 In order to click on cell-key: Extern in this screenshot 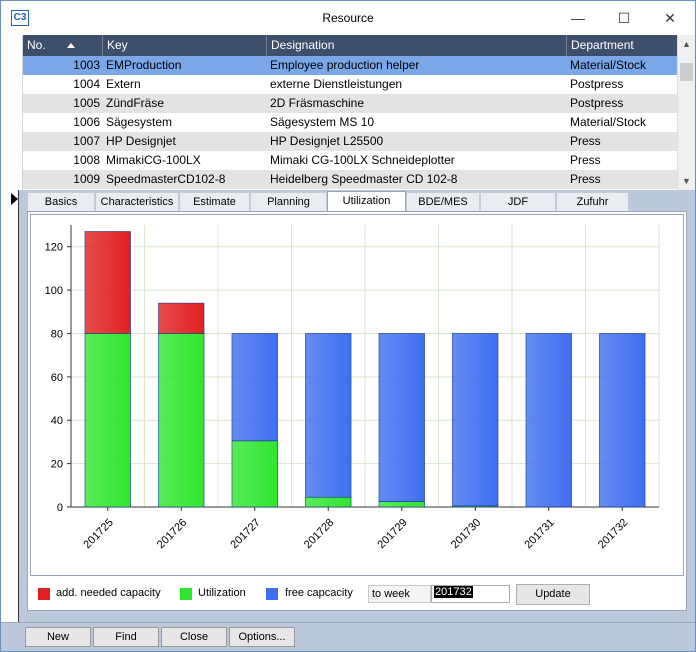, I will do `click(123, 84)`.